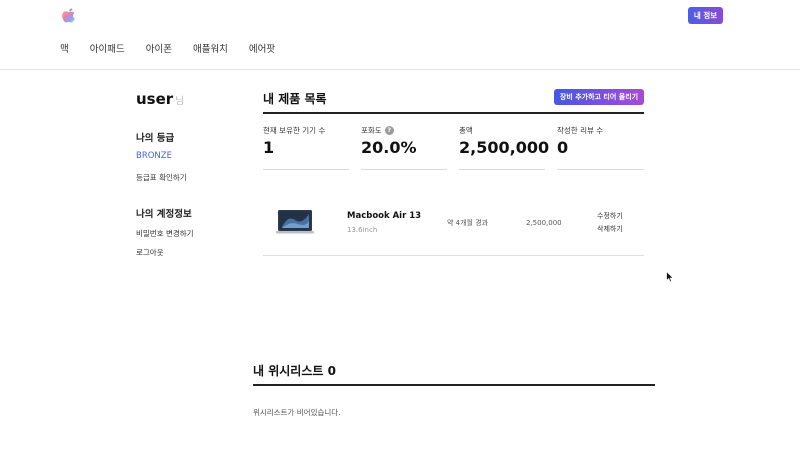 This screenshot has height=450, width=800. Describe the element at coordinates (705, 15) in the screenshot. I see `my-info-button: 내 정보` at that location.